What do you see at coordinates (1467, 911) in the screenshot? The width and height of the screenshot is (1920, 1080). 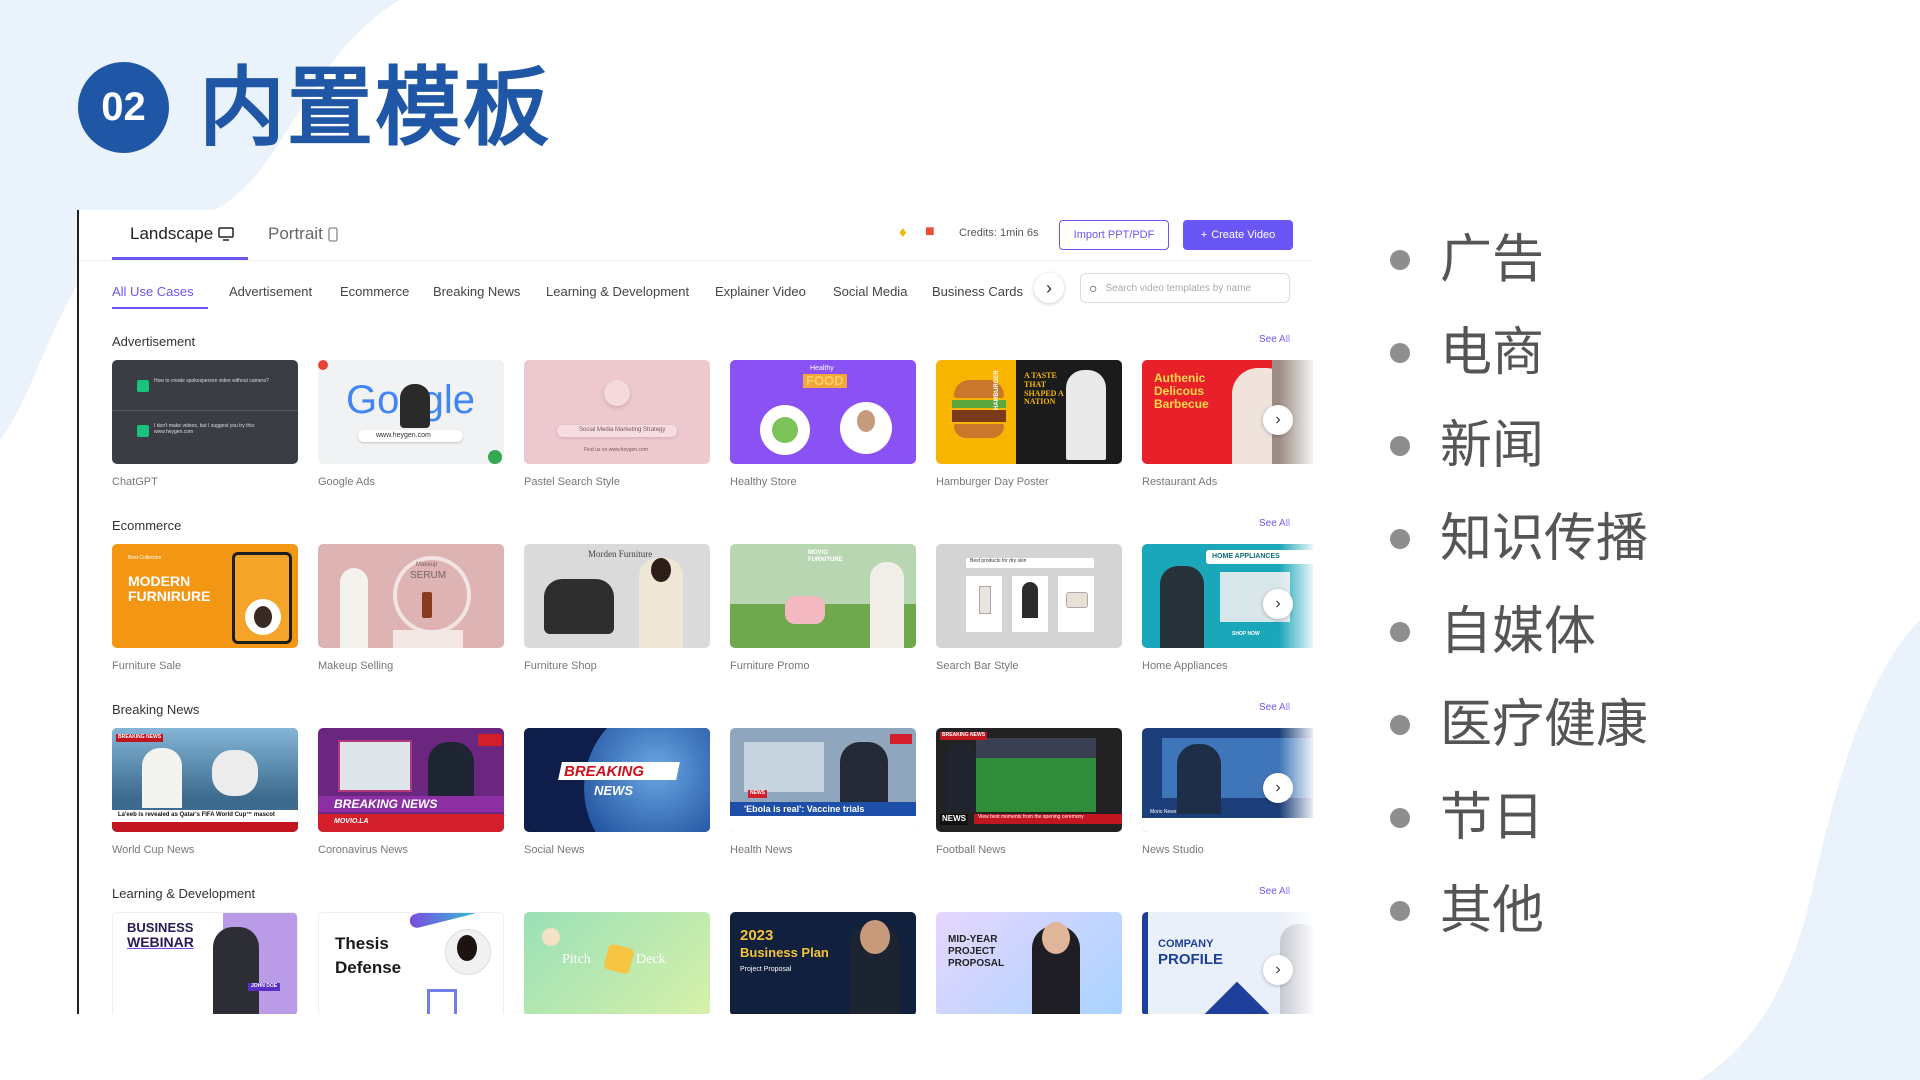 I see `bullet-item: 其他` at bounding box center [1467, 911].